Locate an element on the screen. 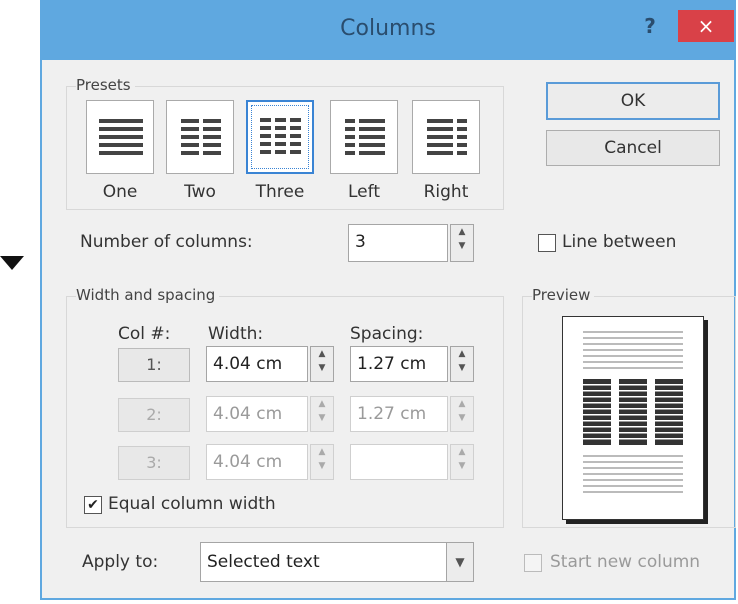  one-column-icon is located at coordinates (121, 137).